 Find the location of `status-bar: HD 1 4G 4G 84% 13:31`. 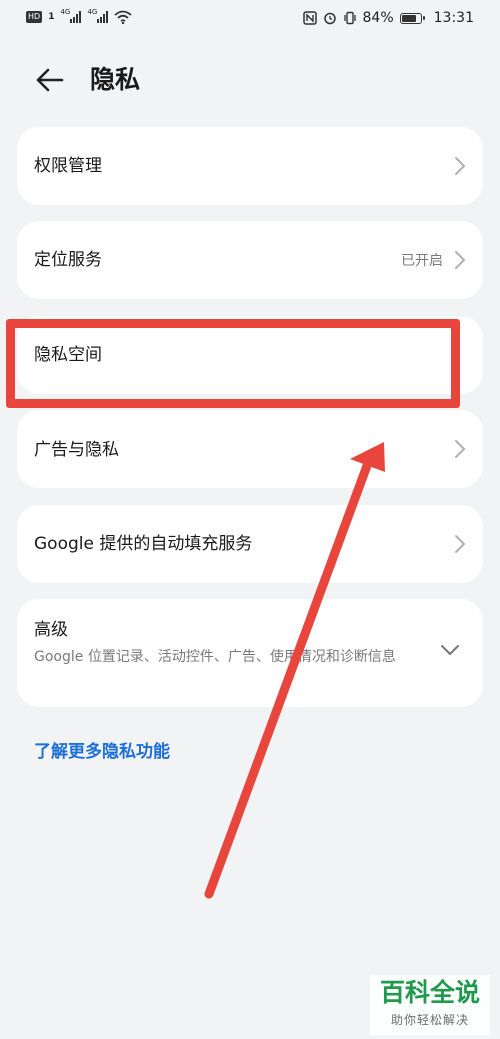

status-bar: HD 1 4G 4G 84% 13:31 is located at coordinates (250, 19).